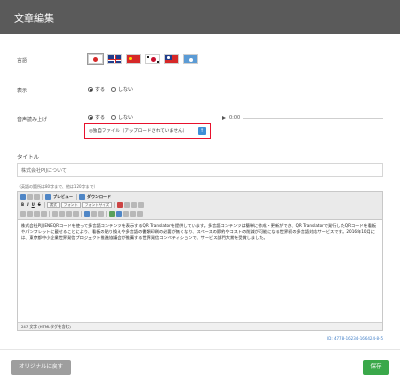 Image resolution: width=400 pixels, height=385 pixels. What do you see at coordinates (37, 197) in the screenshot?
I see `template-icon` at bounding box center [37, 197].